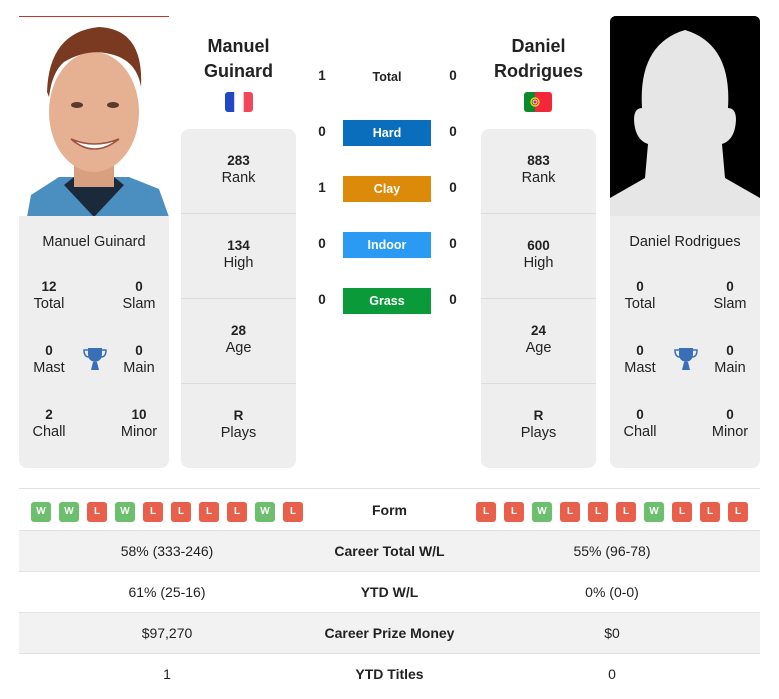 This screenshot has height=699, width=779. Describe the element at coordinates (139, 368) in the screenshot. I see `titles-main-label: Main` at that location.